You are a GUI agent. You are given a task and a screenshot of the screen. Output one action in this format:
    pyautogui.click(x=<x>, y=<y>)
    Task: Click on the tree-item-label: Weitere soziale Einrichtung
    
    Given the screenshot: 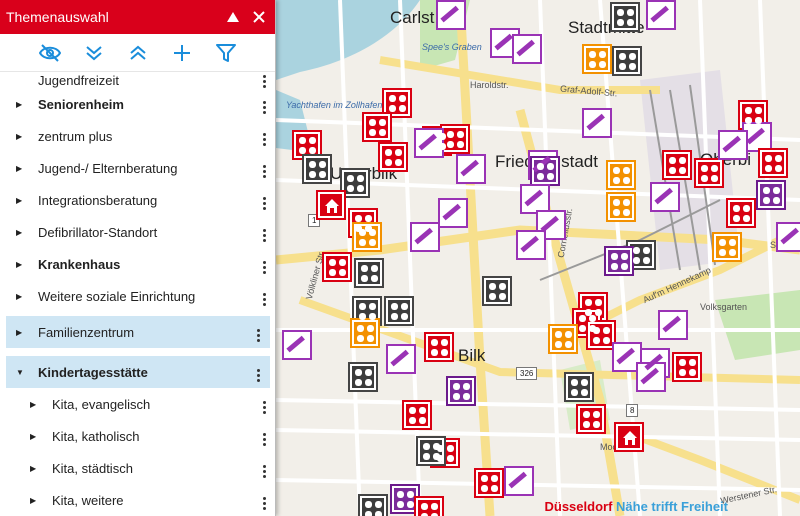 What is the action you would take?
    pyautogui.click(x=117, y=296)
    